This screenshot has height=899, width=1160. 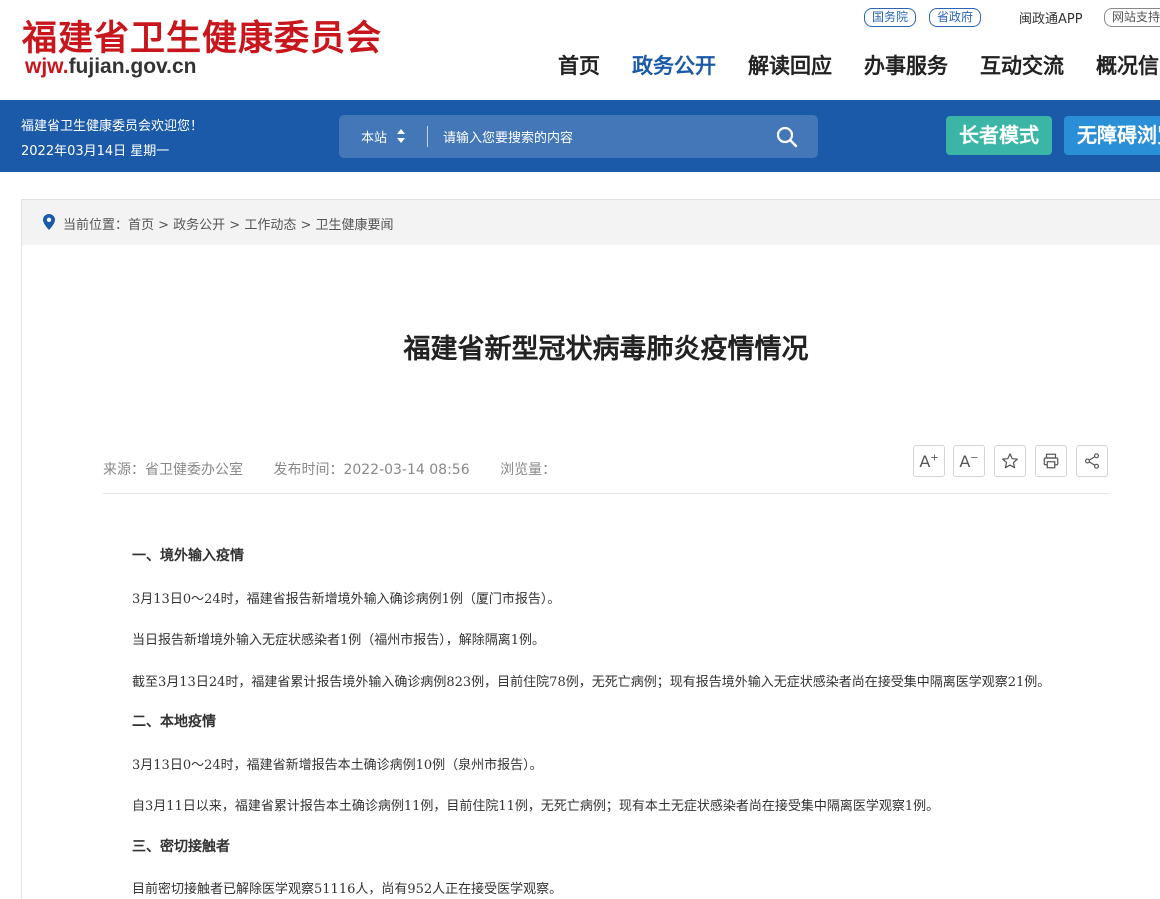 I want to click on article-paragraph: 3月13日0～24时，福建省报告新增境外输入确诊病例1例（厦门市报告）。, so click(x=346, y=599).